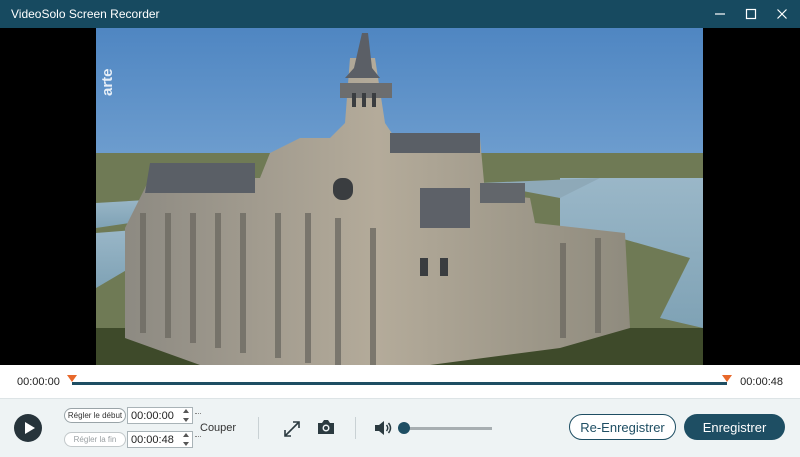  Describe the element at coordinates (152, 415) in the screenshot. I see `start-time-value: 00:00:00` at that location.